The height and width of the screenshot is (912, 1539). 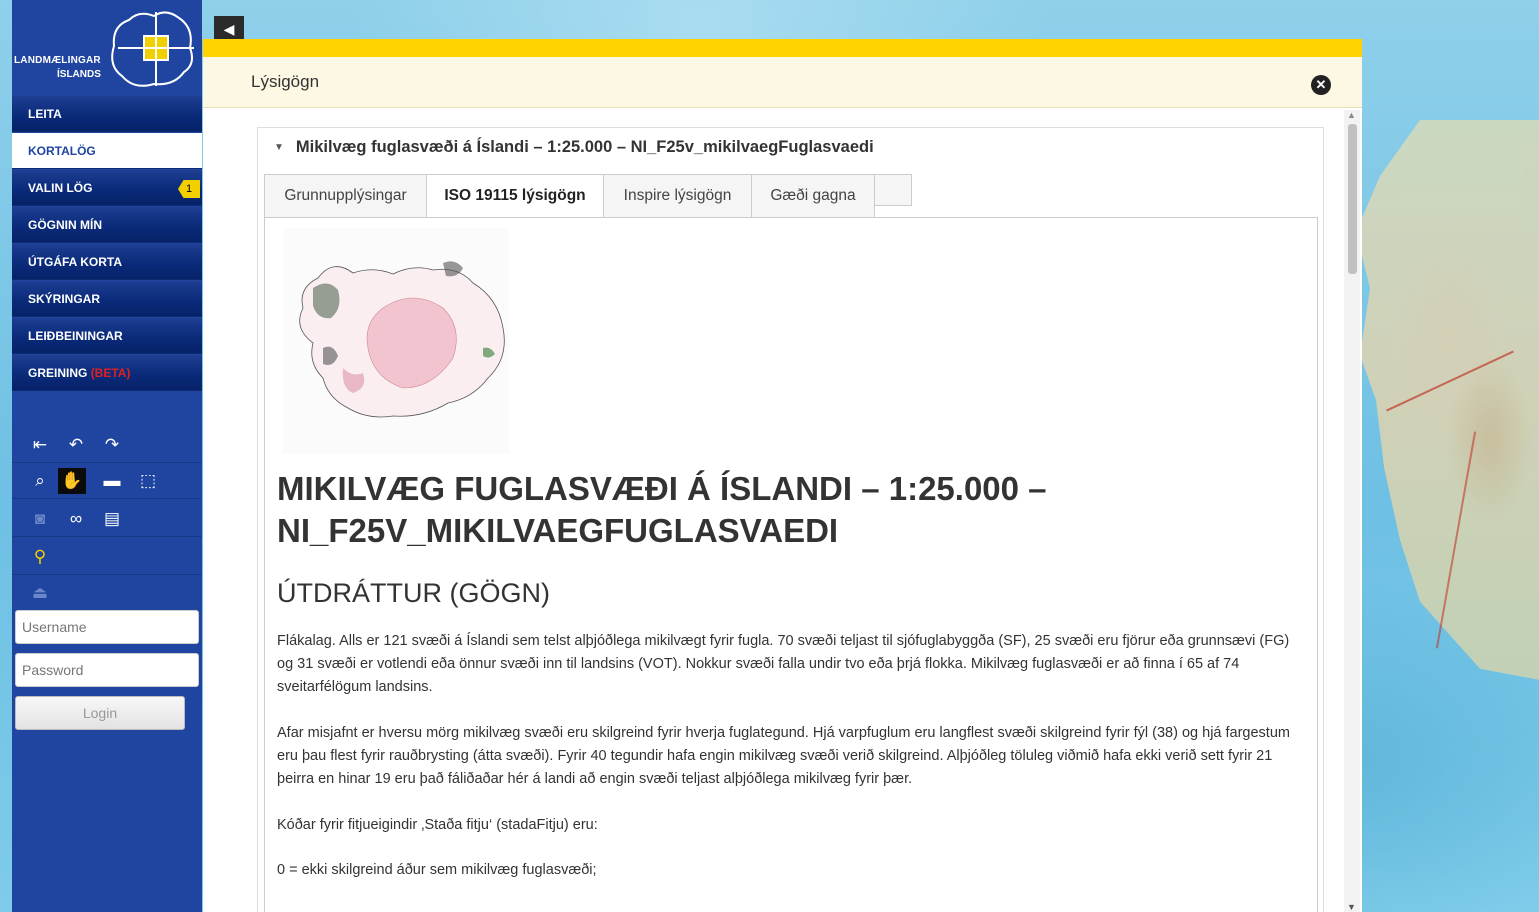 I want to click on camera-icon: ◙, so click(x=40, y=519).